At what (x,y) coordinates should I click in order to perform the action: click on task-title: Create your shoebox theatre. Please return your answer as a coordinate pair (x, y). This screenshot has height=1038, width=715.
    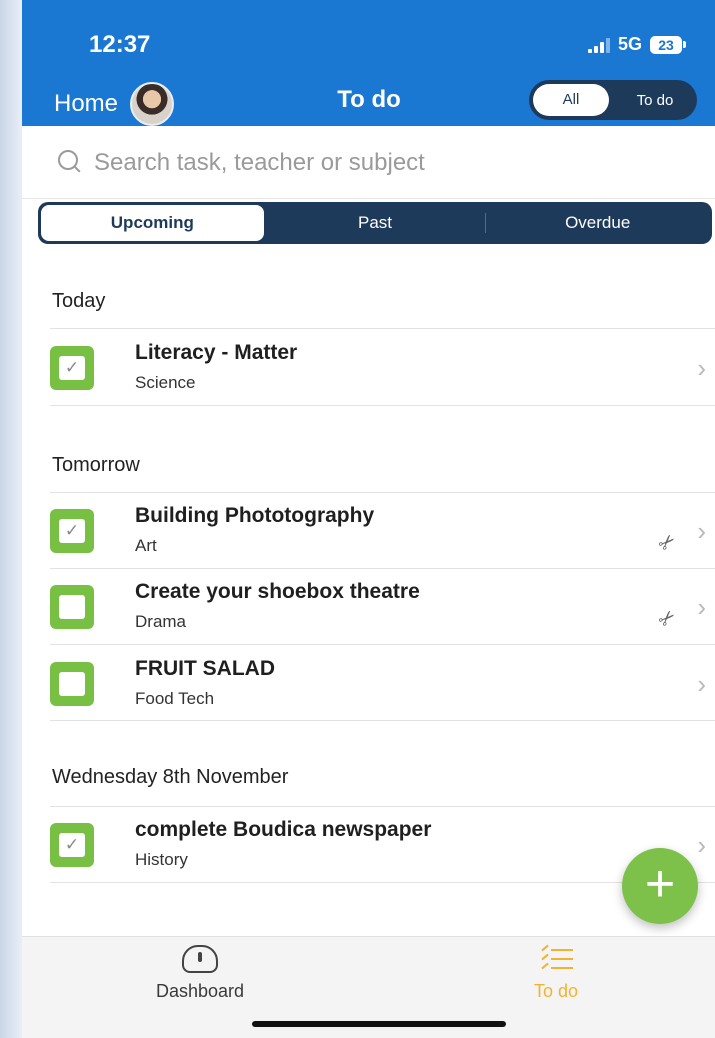
    Looking at the image, I should click on (277, 591).